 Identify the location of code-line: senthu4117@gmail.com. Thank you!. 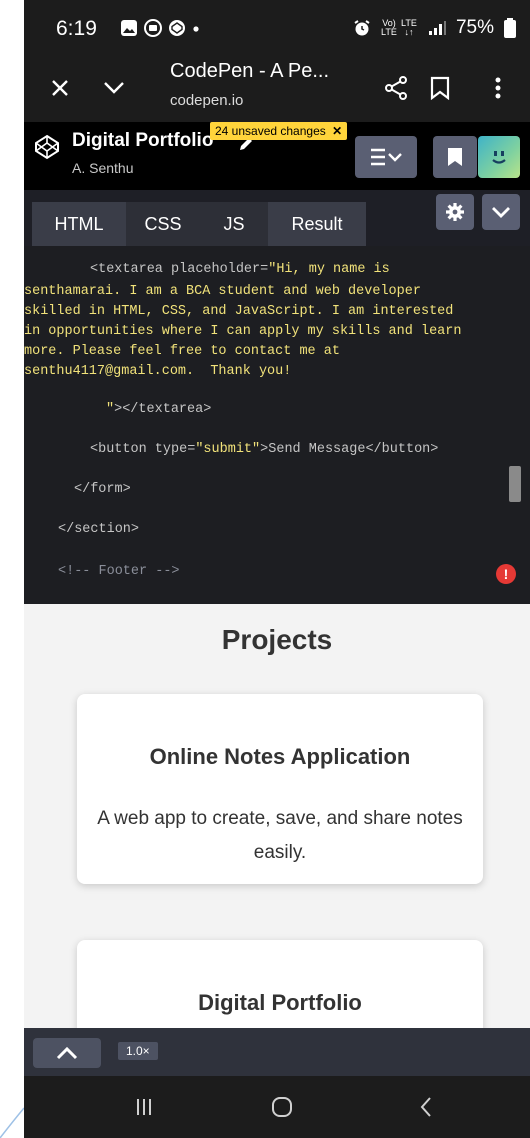
(158, 371).